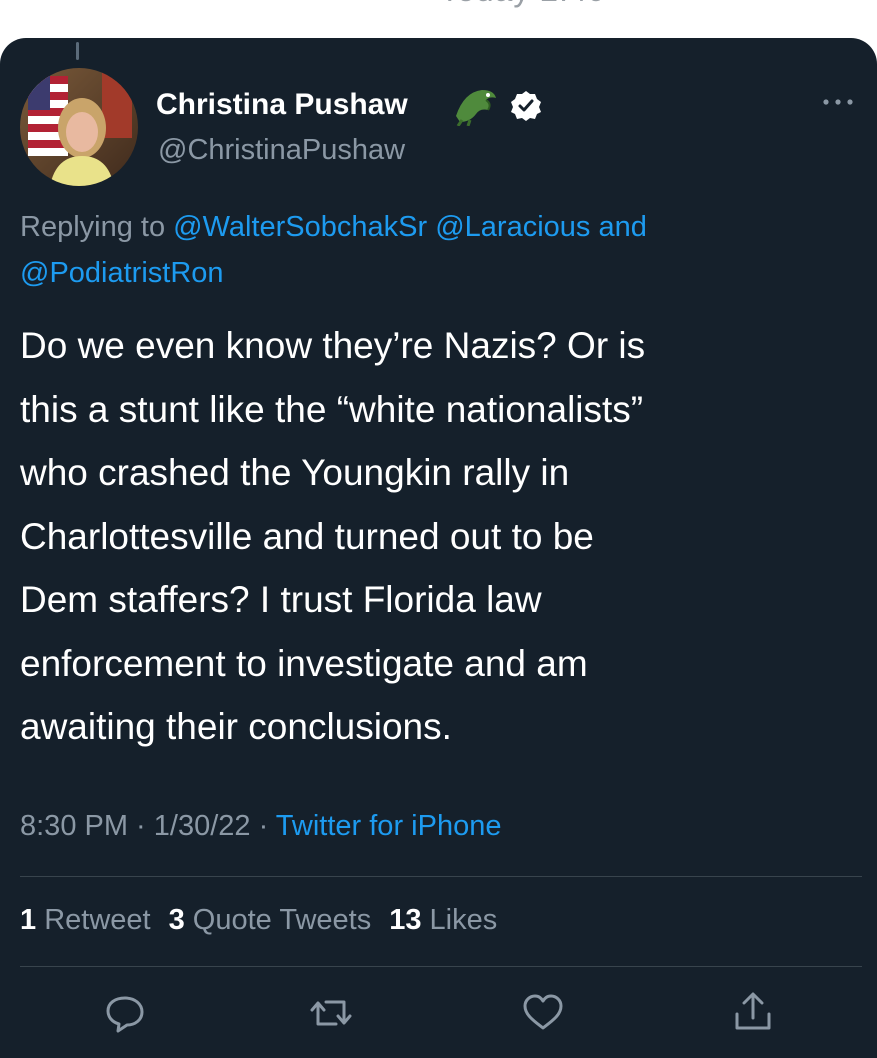 The height and width of the screenshot is (1058, 877). What do you see at coordinates (476, 108) in the screenshot?
I see `alligator-icon` at bounding box center [476, 108].